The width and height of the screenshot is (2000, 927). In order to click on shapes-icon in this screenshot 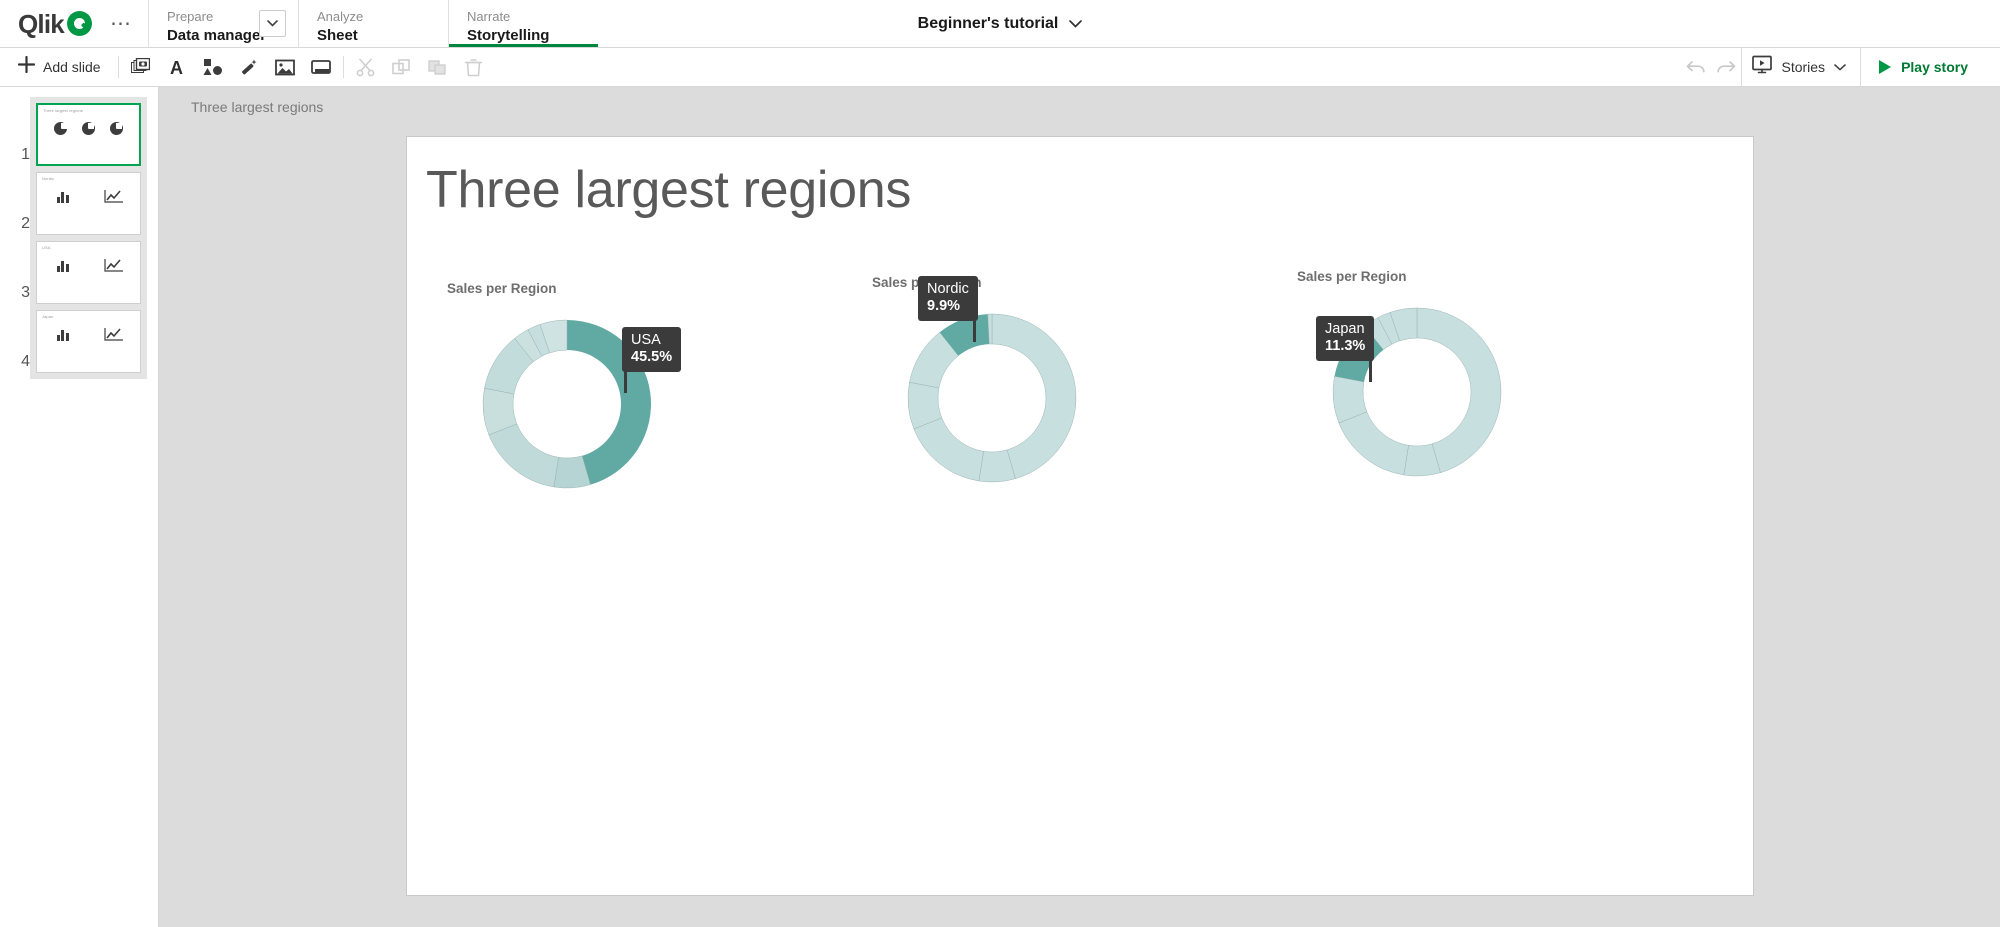, I will do `click(213, 67)`.